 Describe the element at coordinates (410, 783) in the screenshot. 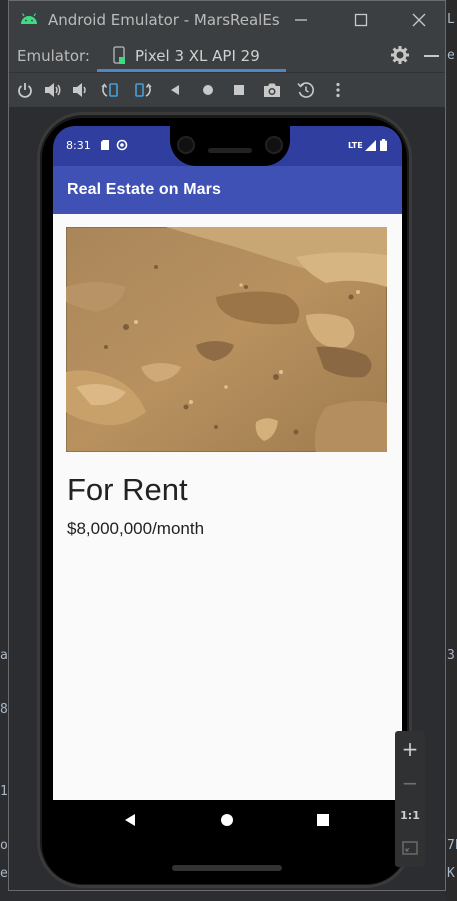

I see `zoom-out-button: −` at that location.